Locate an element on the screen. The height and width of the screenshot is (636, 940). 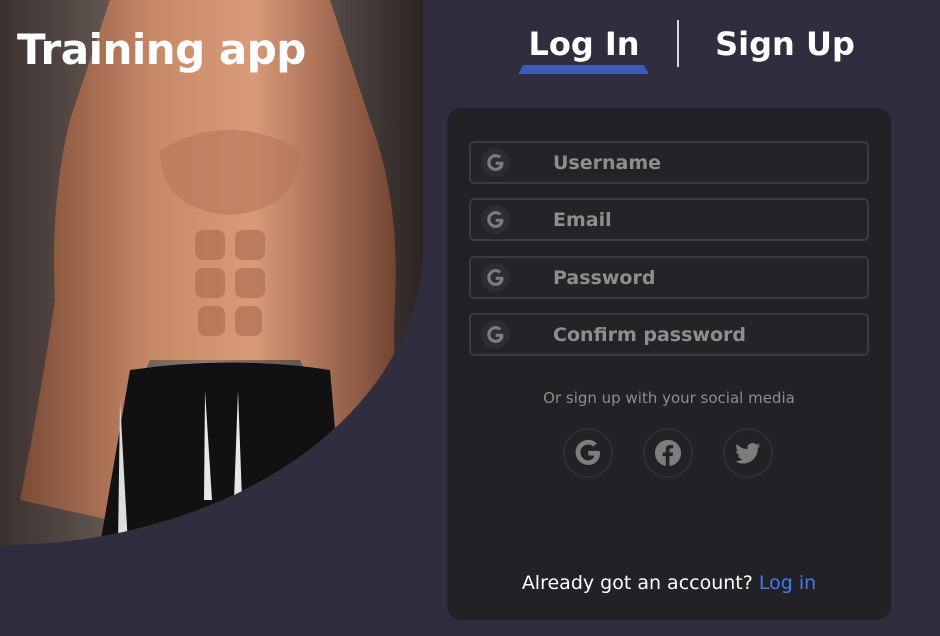
username-input is located at coordinates (703, 162).